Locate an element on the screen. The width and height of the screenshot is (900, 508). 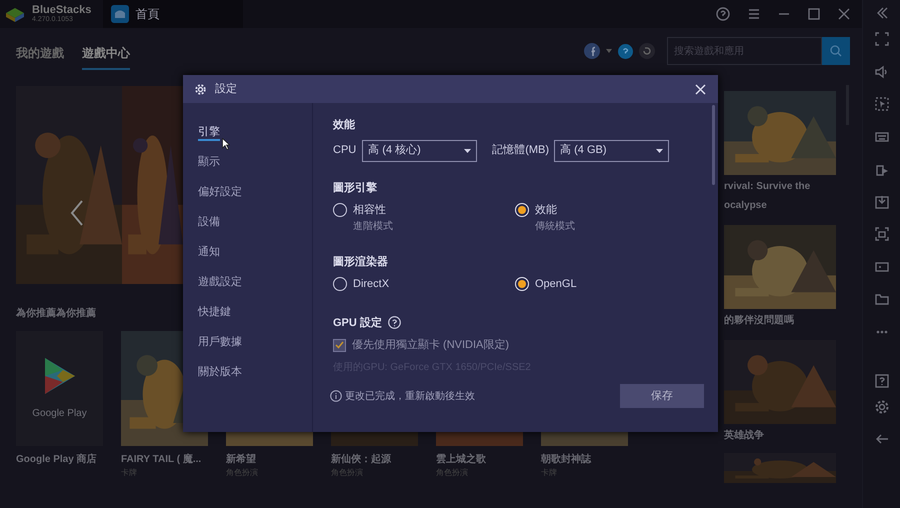
dropdown: 高 (4 核心) is located at coordinates (420, 151).